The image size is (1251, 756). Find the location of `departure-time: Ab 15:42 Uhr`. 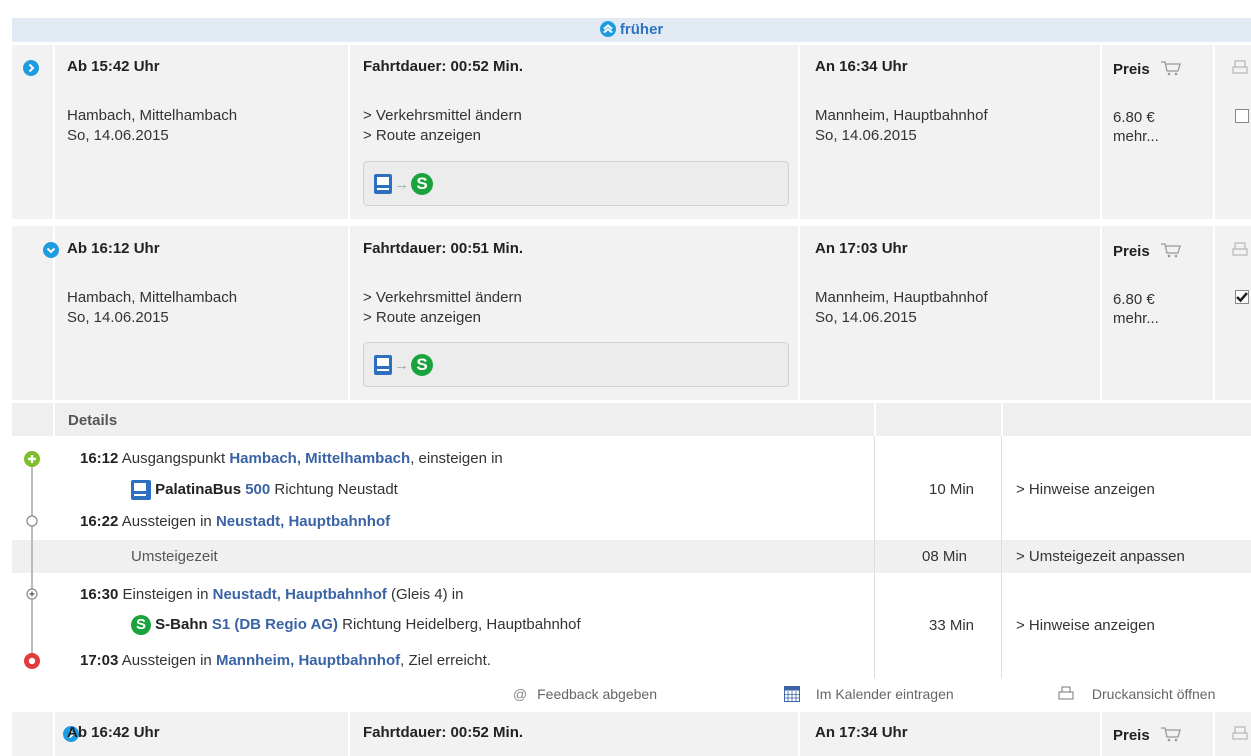

departure-time: Ab 15:42 Uhr is located at coordinates (113, 66).